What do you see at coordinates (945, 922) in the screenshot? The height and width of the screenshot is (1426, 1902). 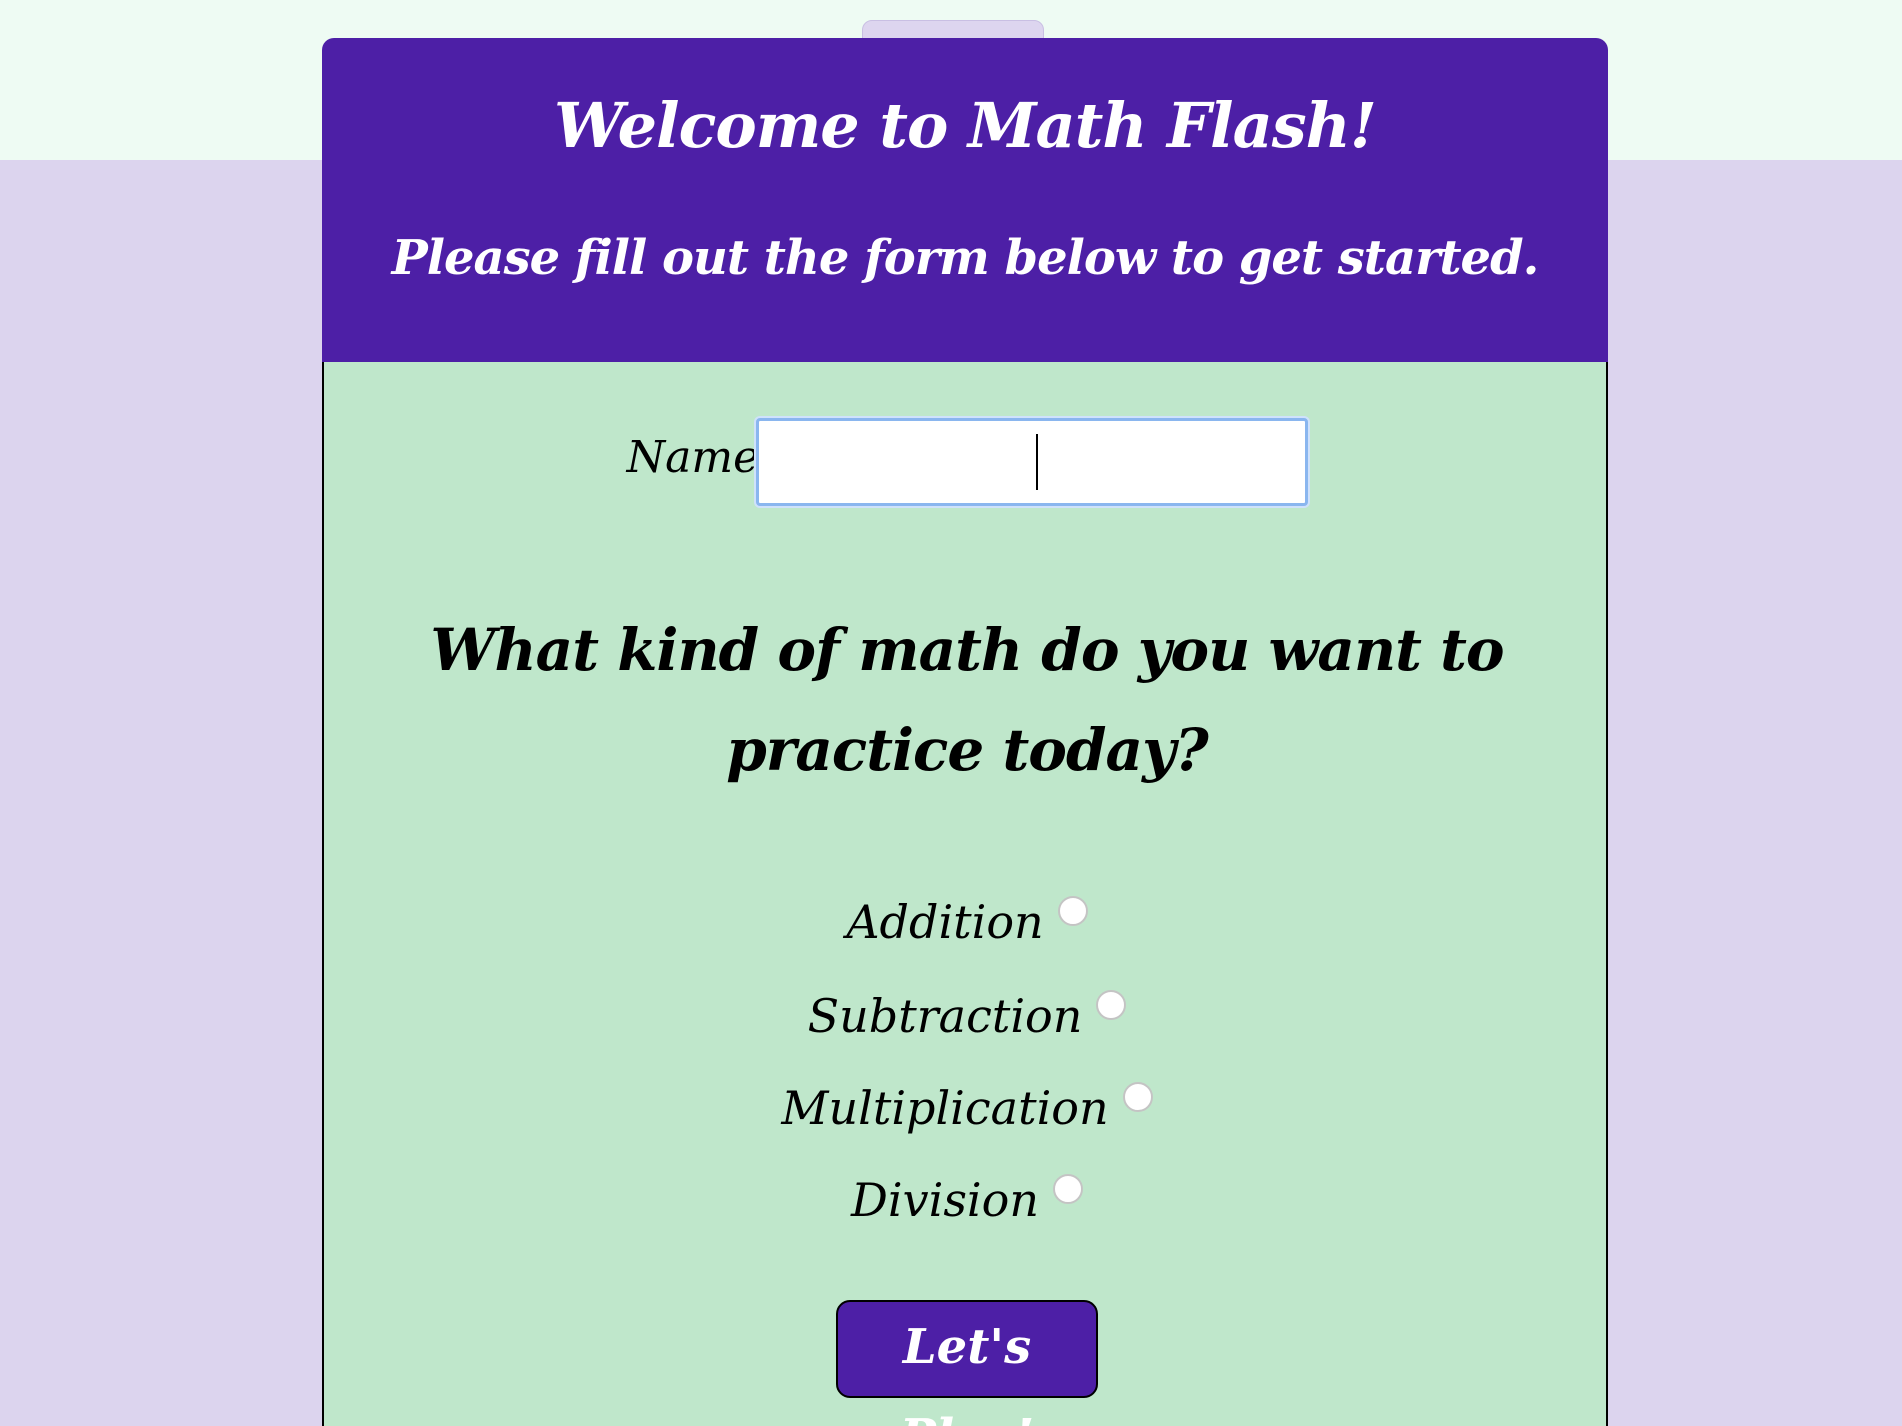 I see `option-label: Addition` at bounding box center [945, 922].